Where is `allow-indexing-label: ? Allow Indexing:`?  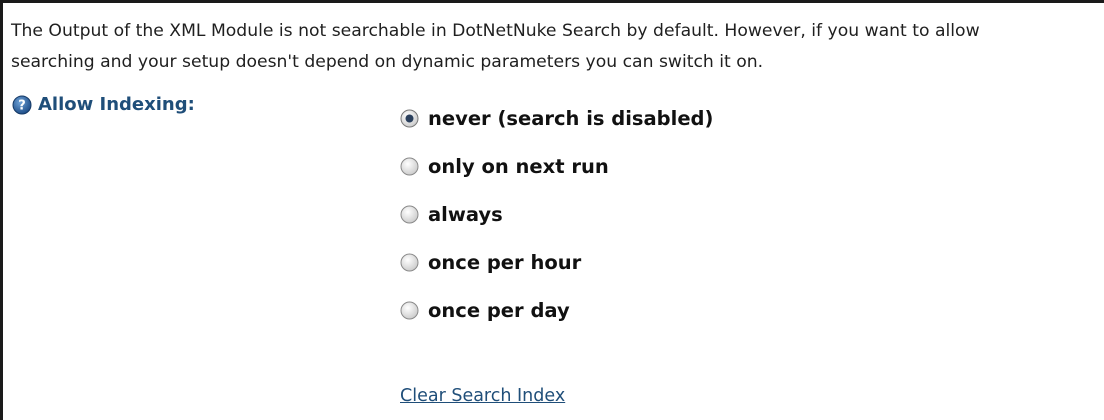
allow-indexing-label: ? Allow Indexing: is located at coordinates (103, 104).